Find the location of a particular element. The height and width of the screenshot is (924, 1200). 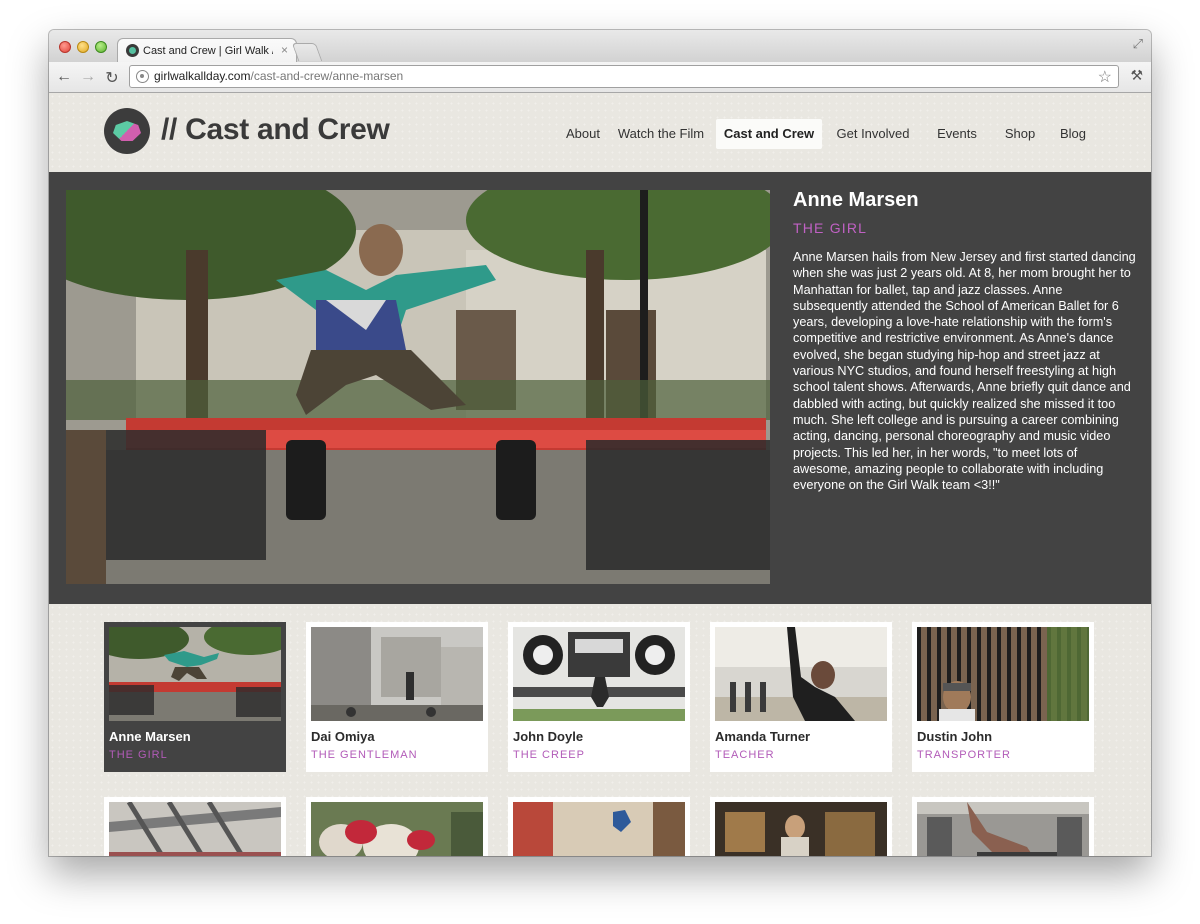

cast-card: Dustin John TRANSPORTER is located at coordinates (1003, 697).